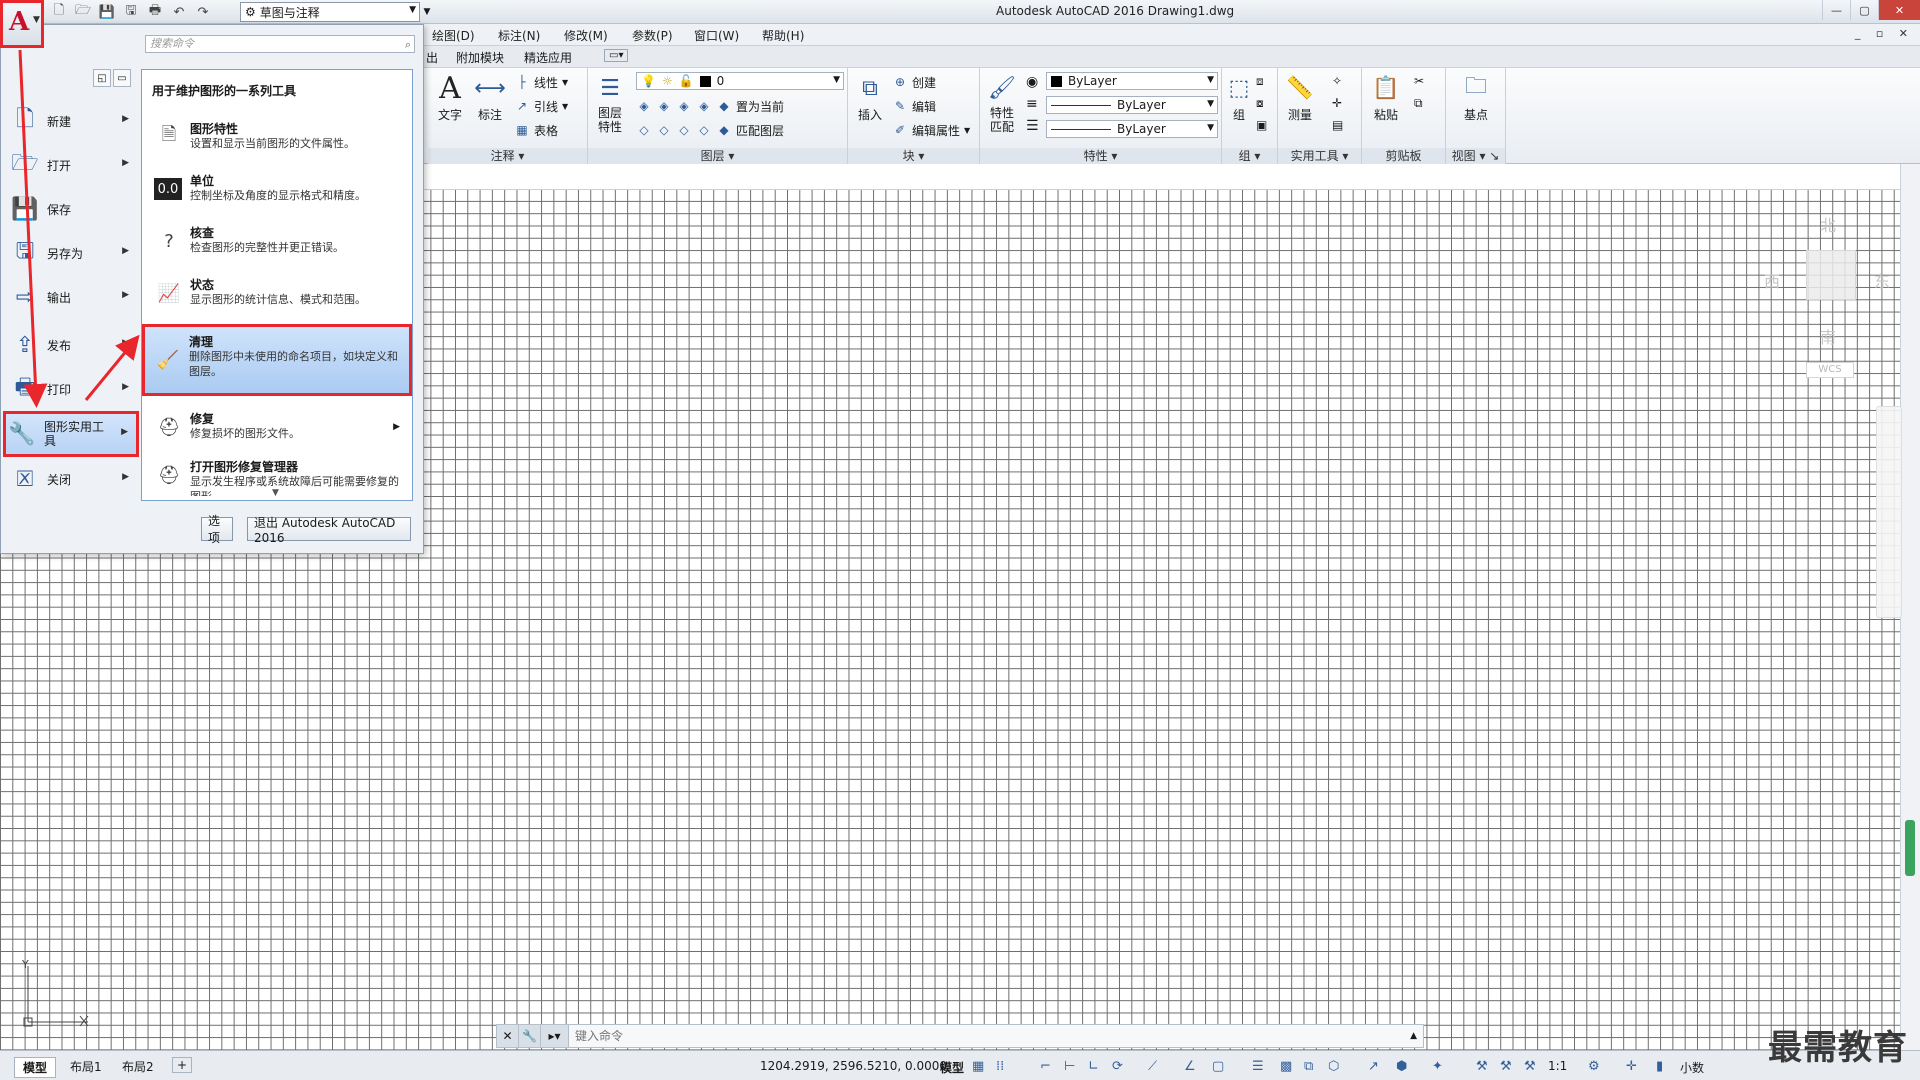 The height and width of the screenshot is (1080, 1920). Describe the element at coordinates (1333, 1066) in the screenshot. I see `3d-osnap-icon: ⬡` at that location.